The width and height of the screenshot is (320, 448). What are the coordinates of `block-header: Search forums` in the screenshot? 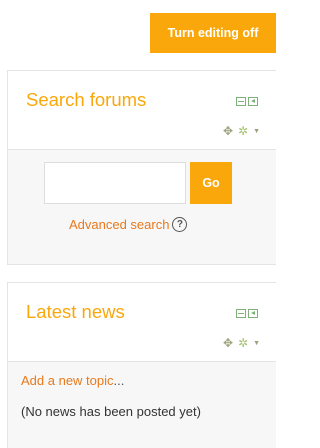 It's located at (142, 97).